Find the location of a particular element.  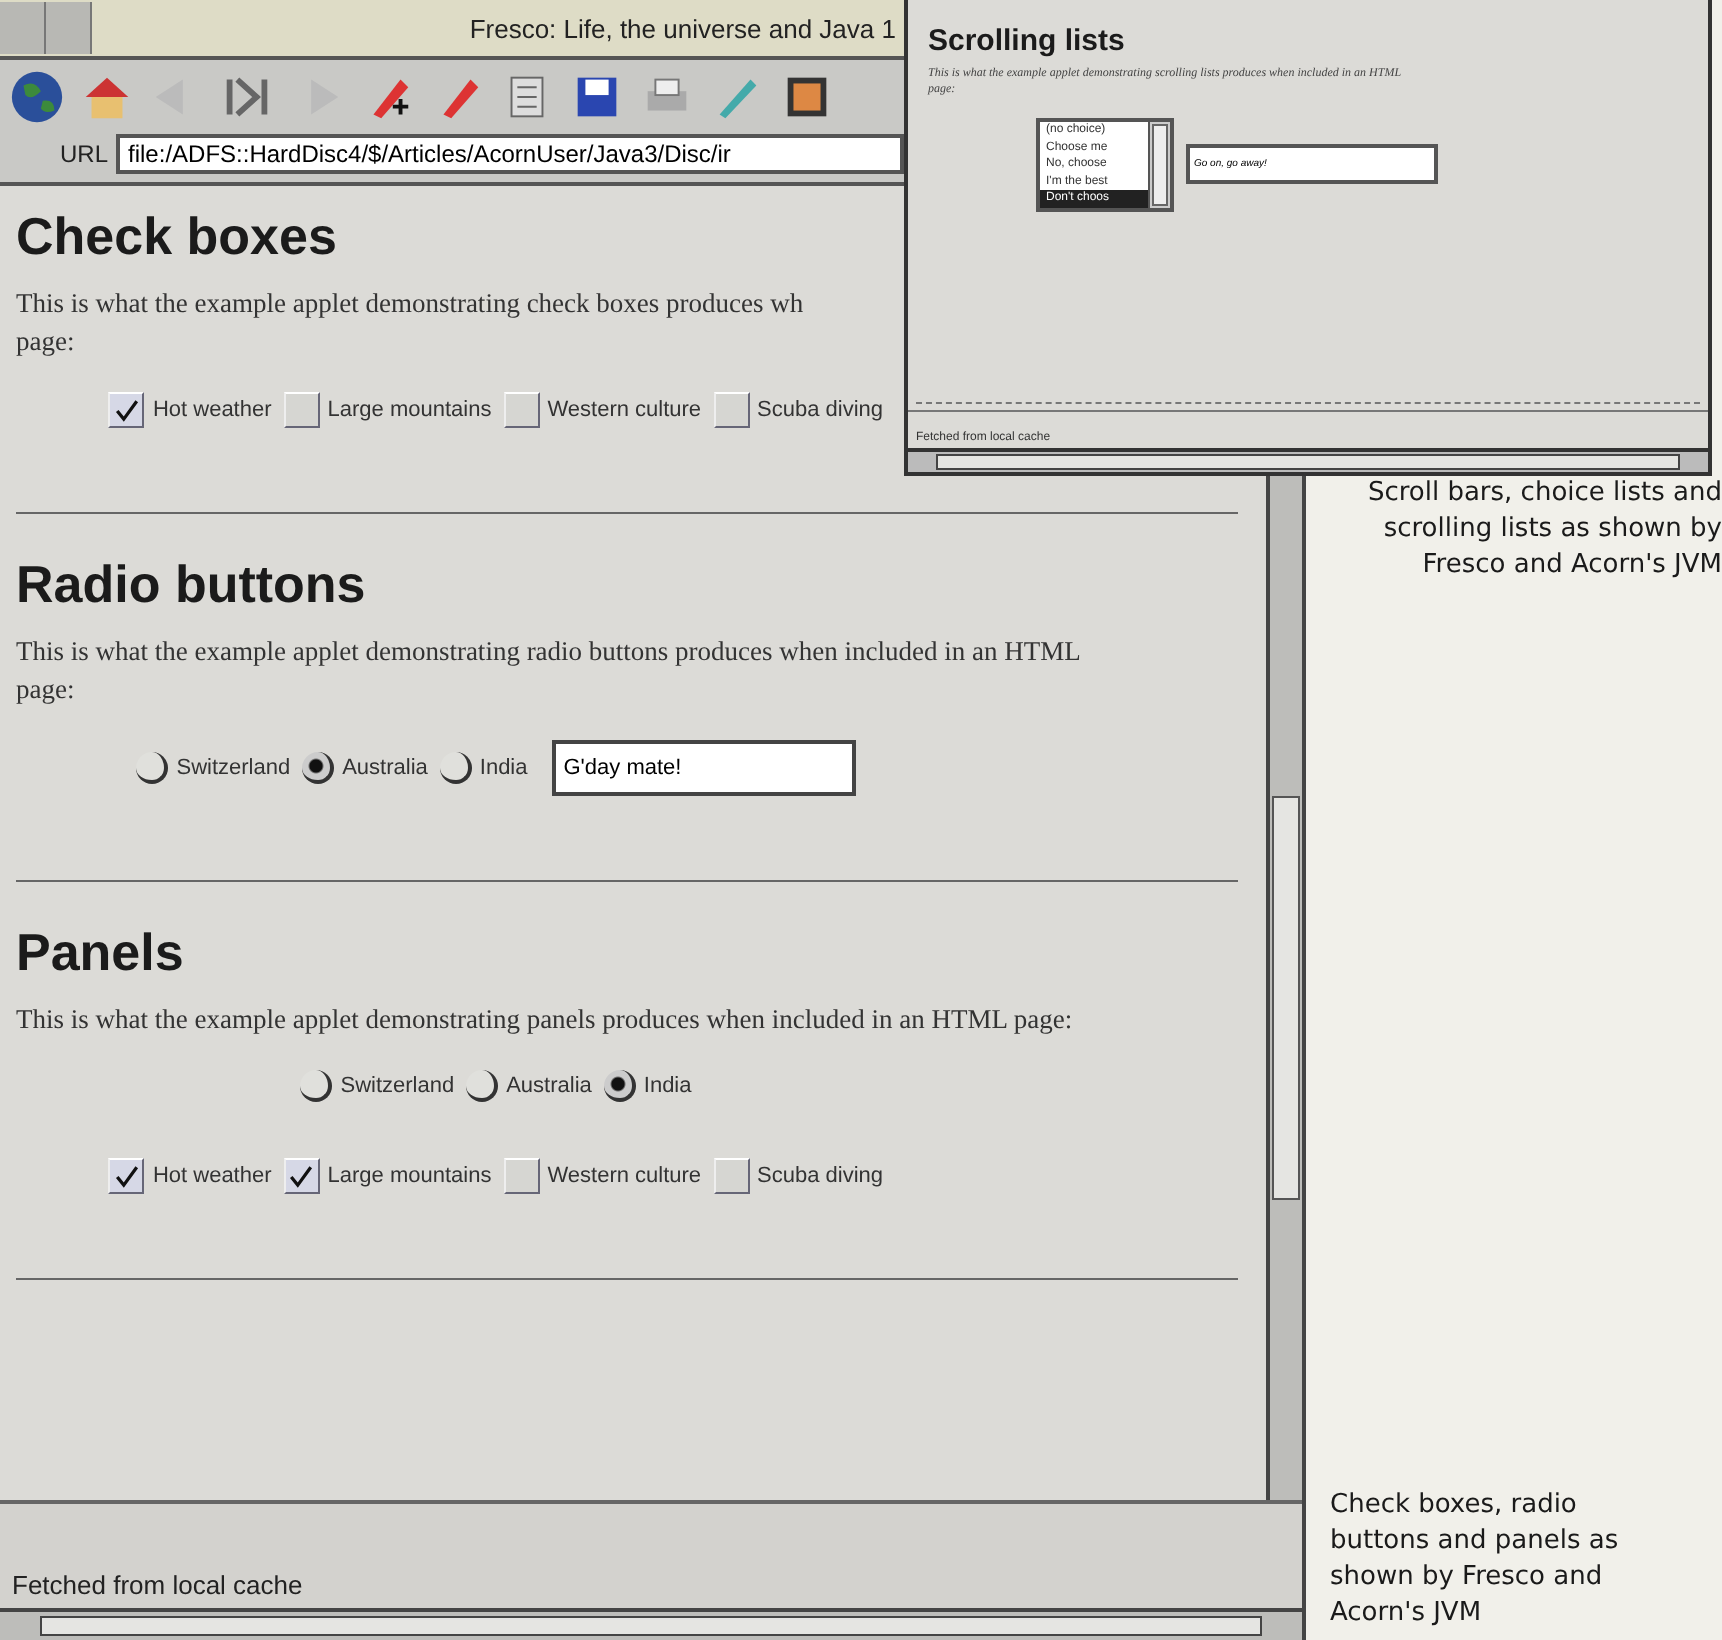

globe-icon is located at coordinates (37, 97).